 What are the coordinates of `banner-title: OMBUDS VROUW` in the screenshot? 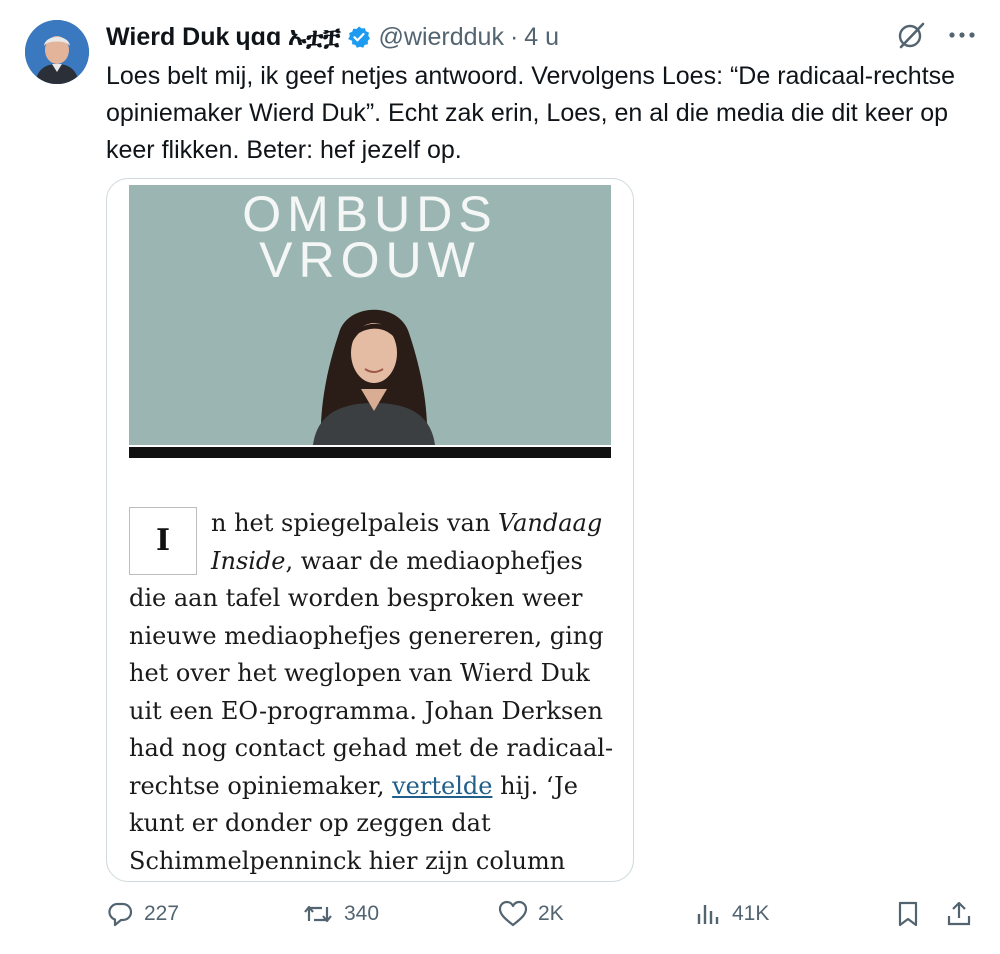 It's located at (370, 237).